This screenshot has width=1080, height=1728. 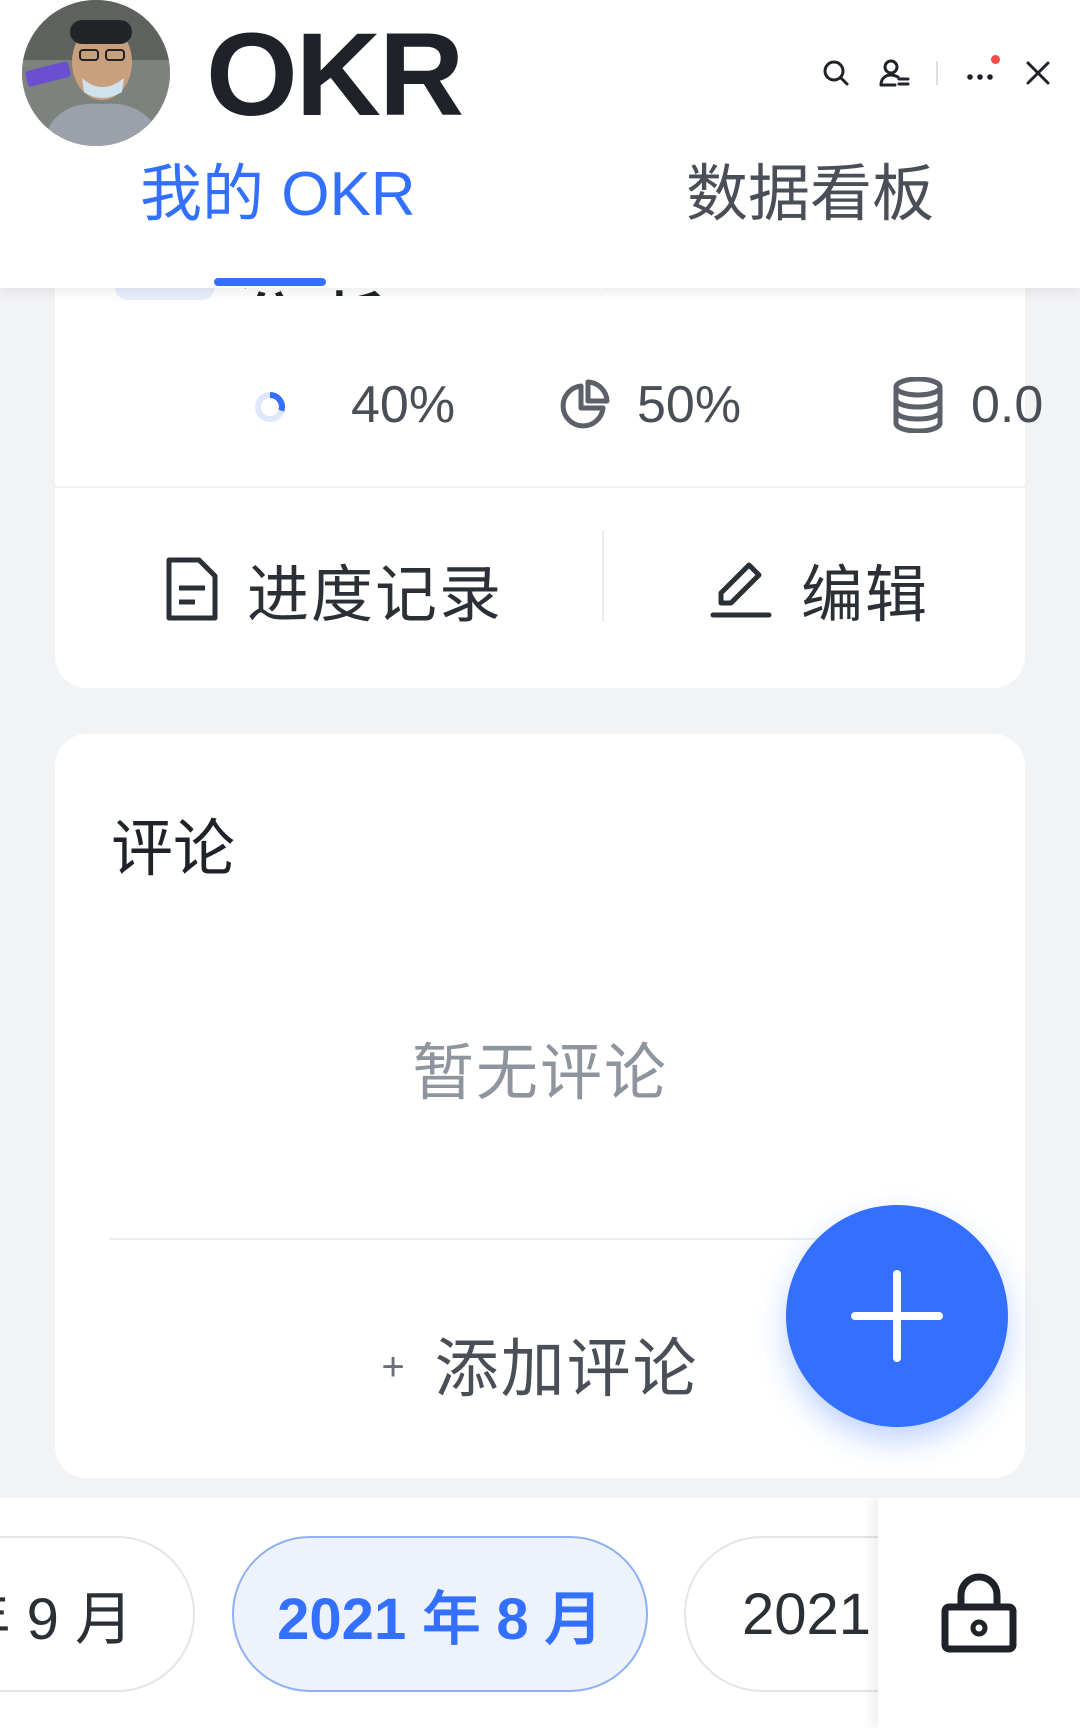 I want to click on progress-record-button: 进度记录, so click(x=334, y=589).